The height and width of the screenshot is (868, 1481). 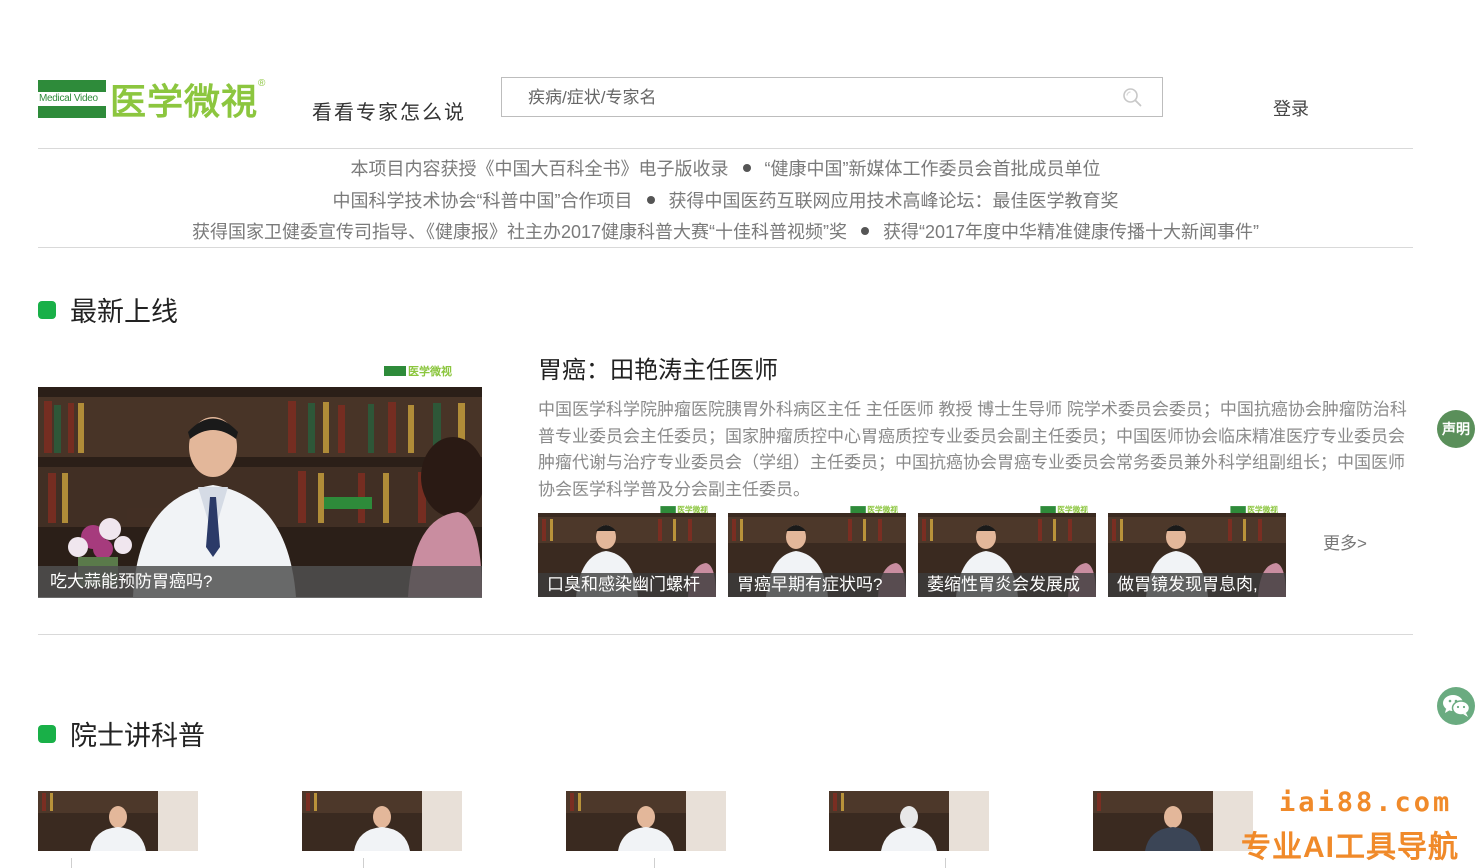 What do you see at coordinates (627, 585) in the screenshot?
I see `video-caption: 口臭和感染幽门螺杆` at bounding box center [627, 585].